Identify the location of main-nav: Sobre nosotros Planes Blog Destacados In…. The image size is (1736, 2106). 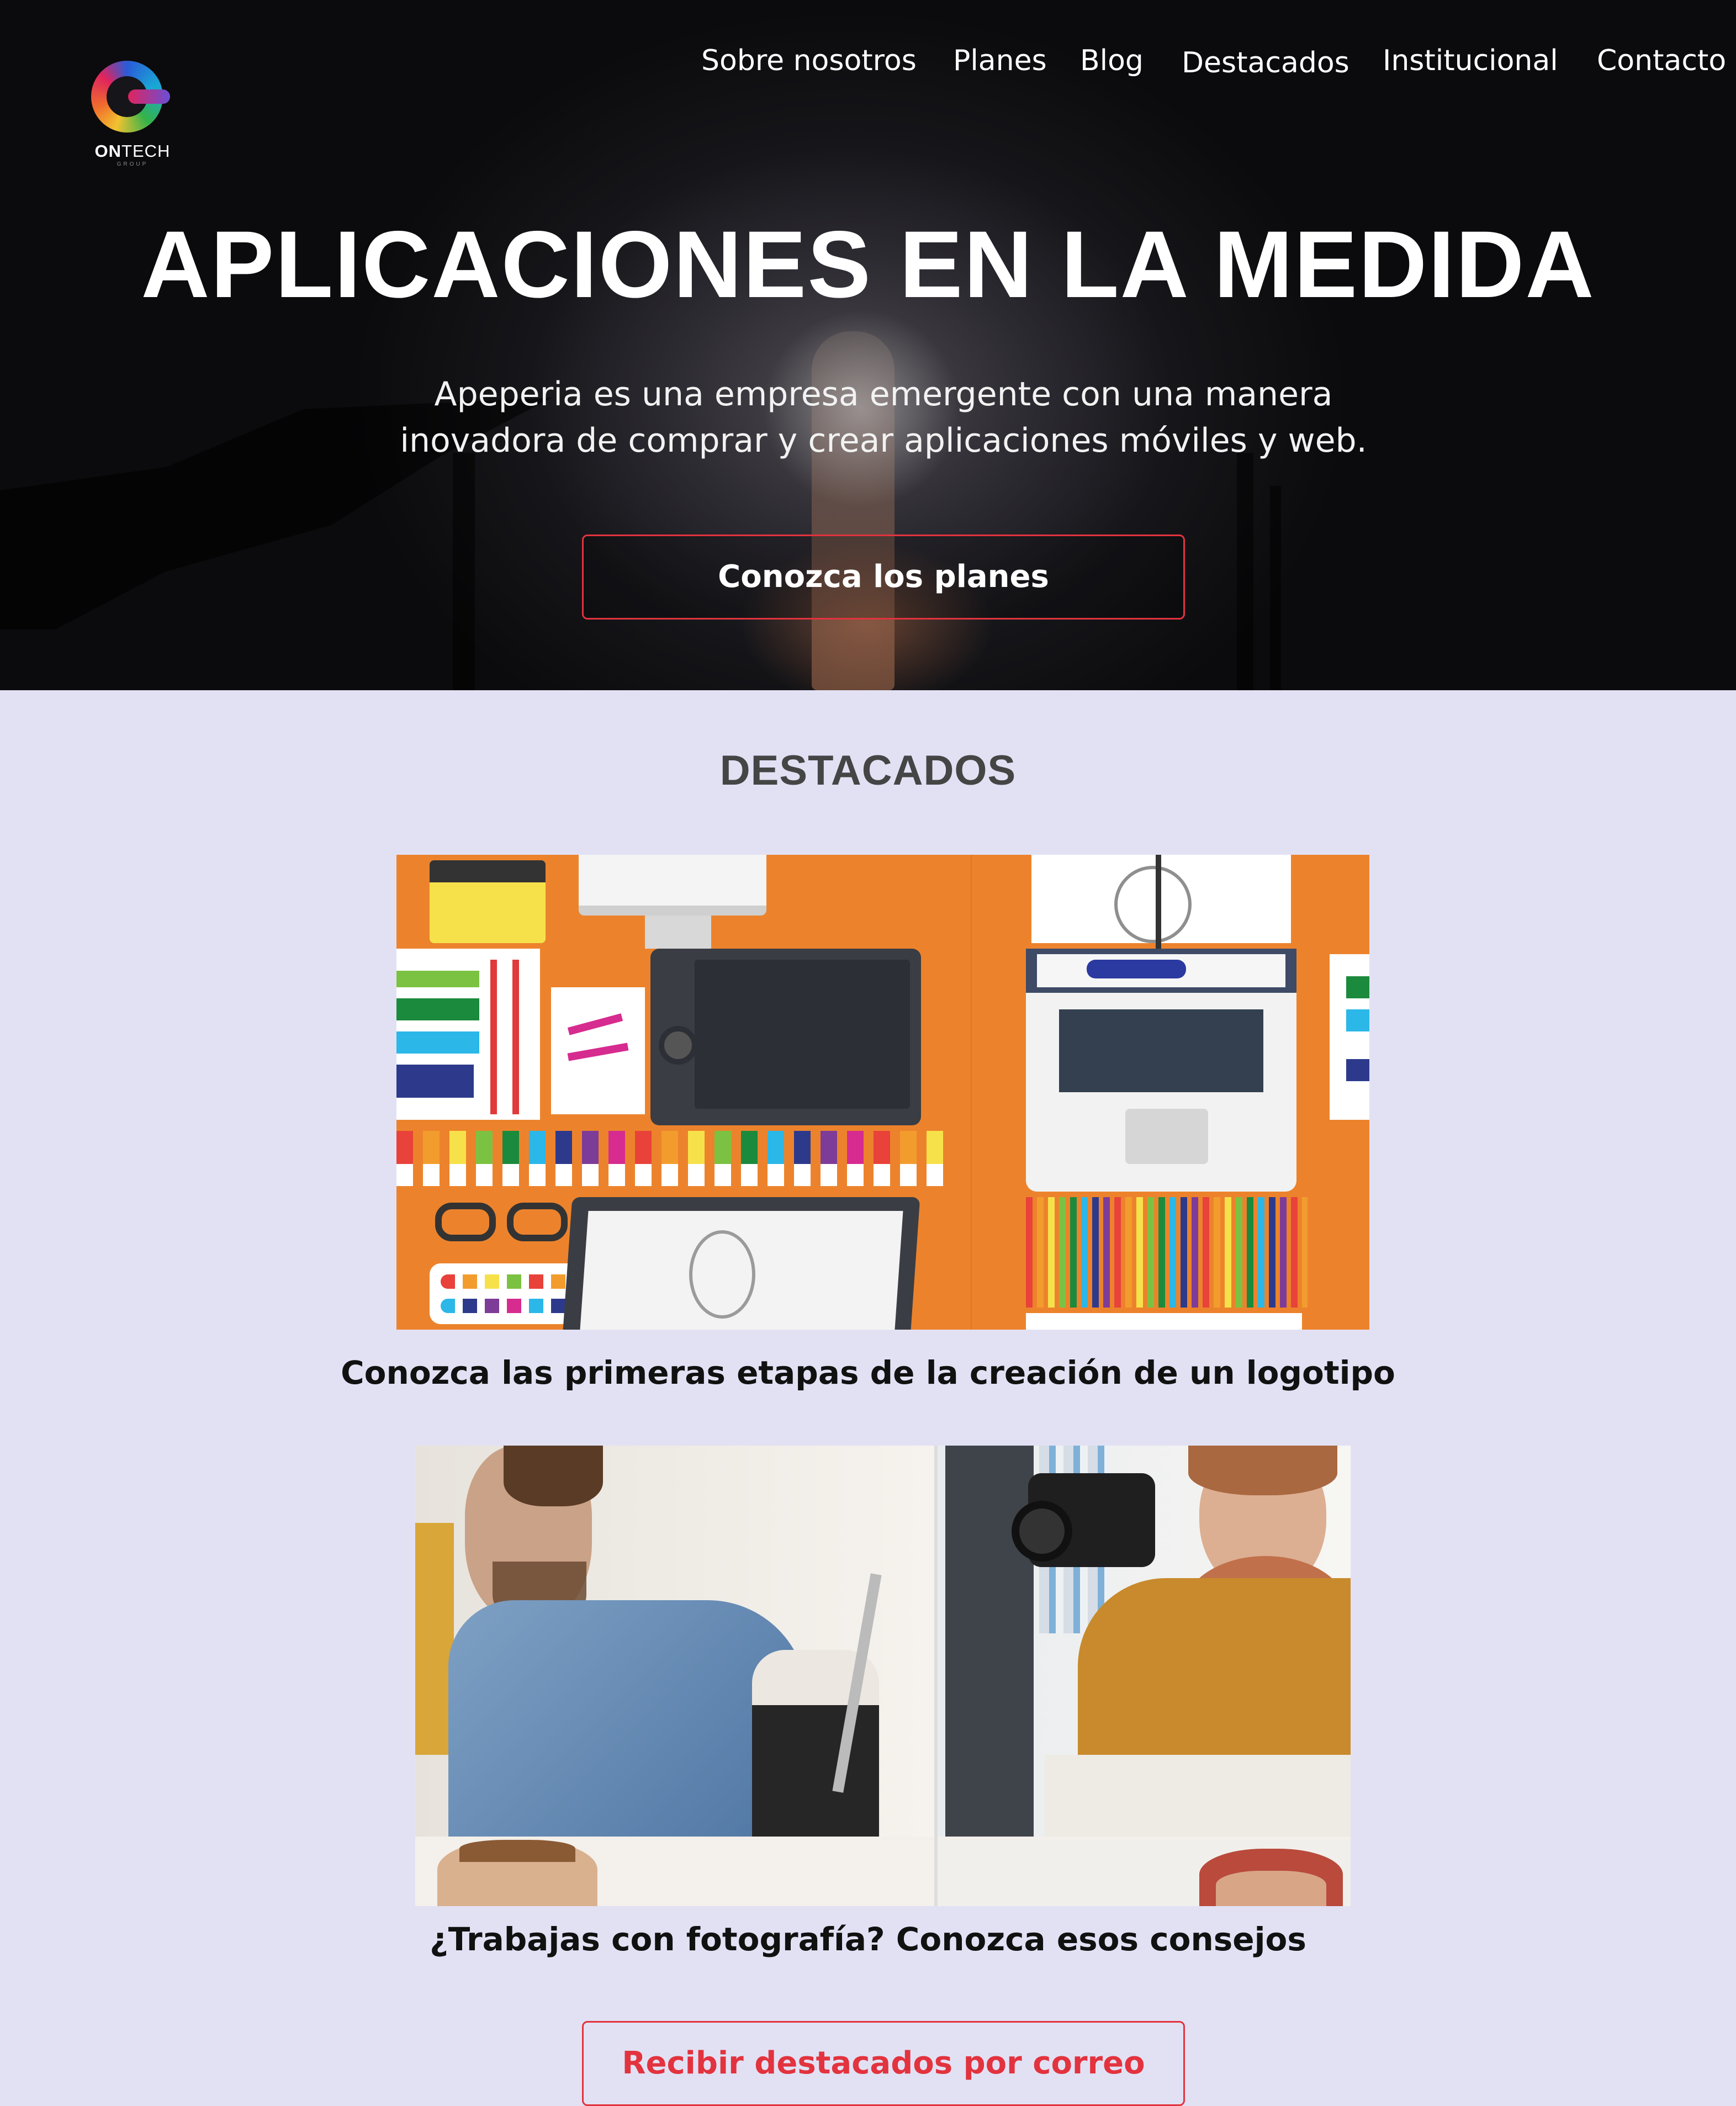
(1210, 66).